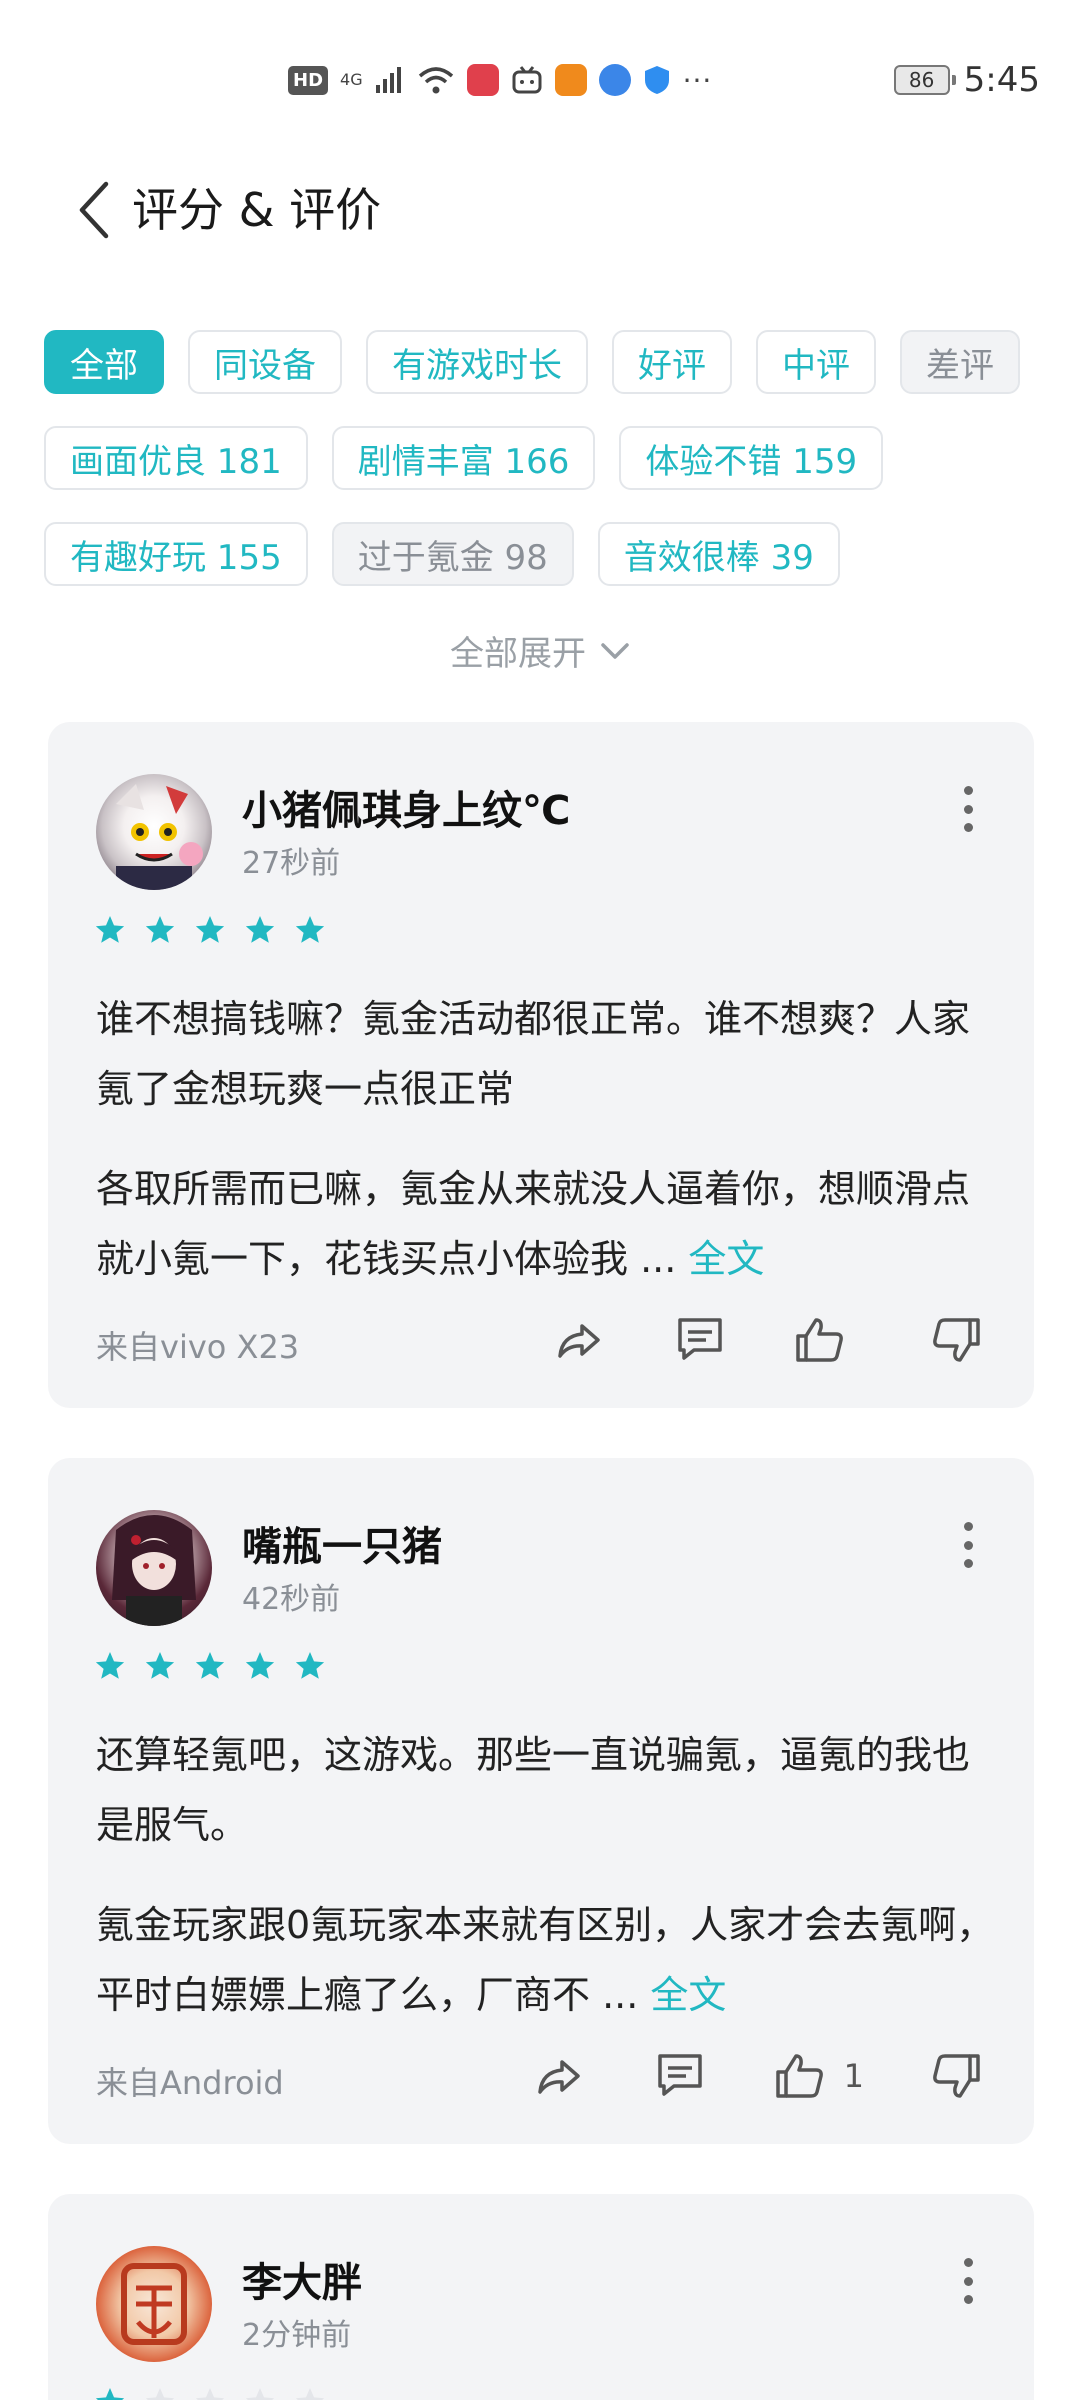 The width and height of the screenshot is (1080, 2400). Describe the element at coordinates (452, 554) in the screenshot. I see `tag-pay-to-win: 过于氪金 98` at that location.